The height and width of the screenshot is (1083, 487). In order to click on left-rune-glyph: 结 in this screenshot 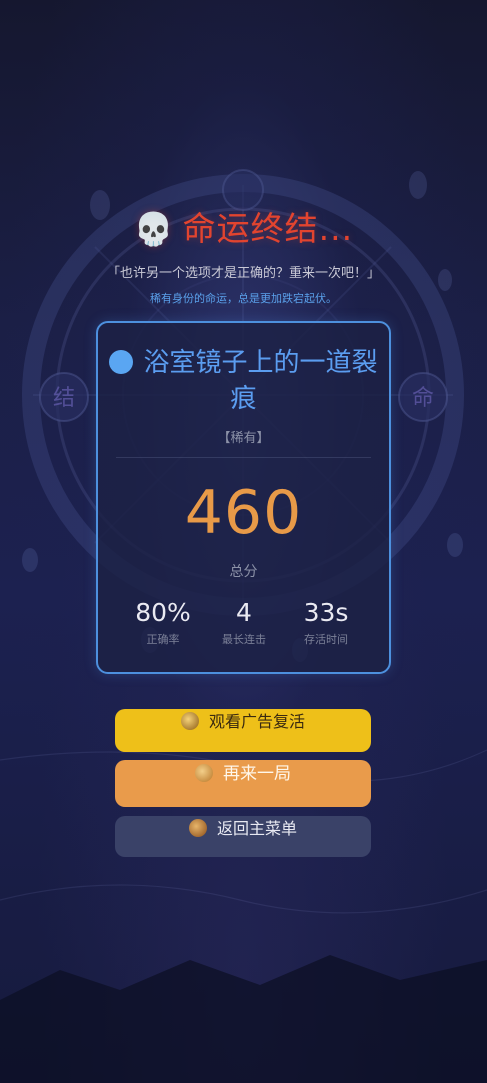, I will do `click(64, 398)`.